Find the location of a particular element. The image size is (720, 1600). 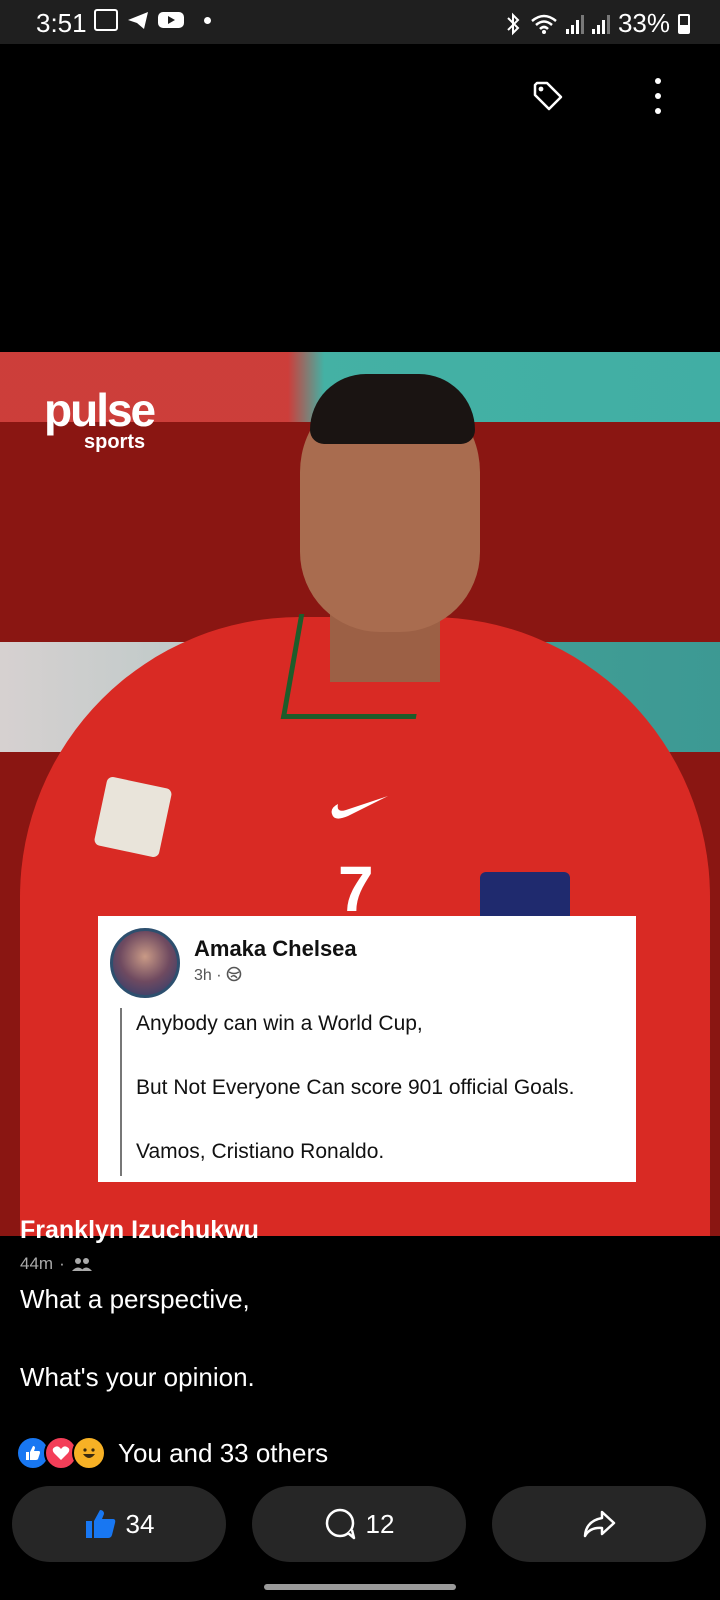

player-hair is located at coordinates (392, 409).